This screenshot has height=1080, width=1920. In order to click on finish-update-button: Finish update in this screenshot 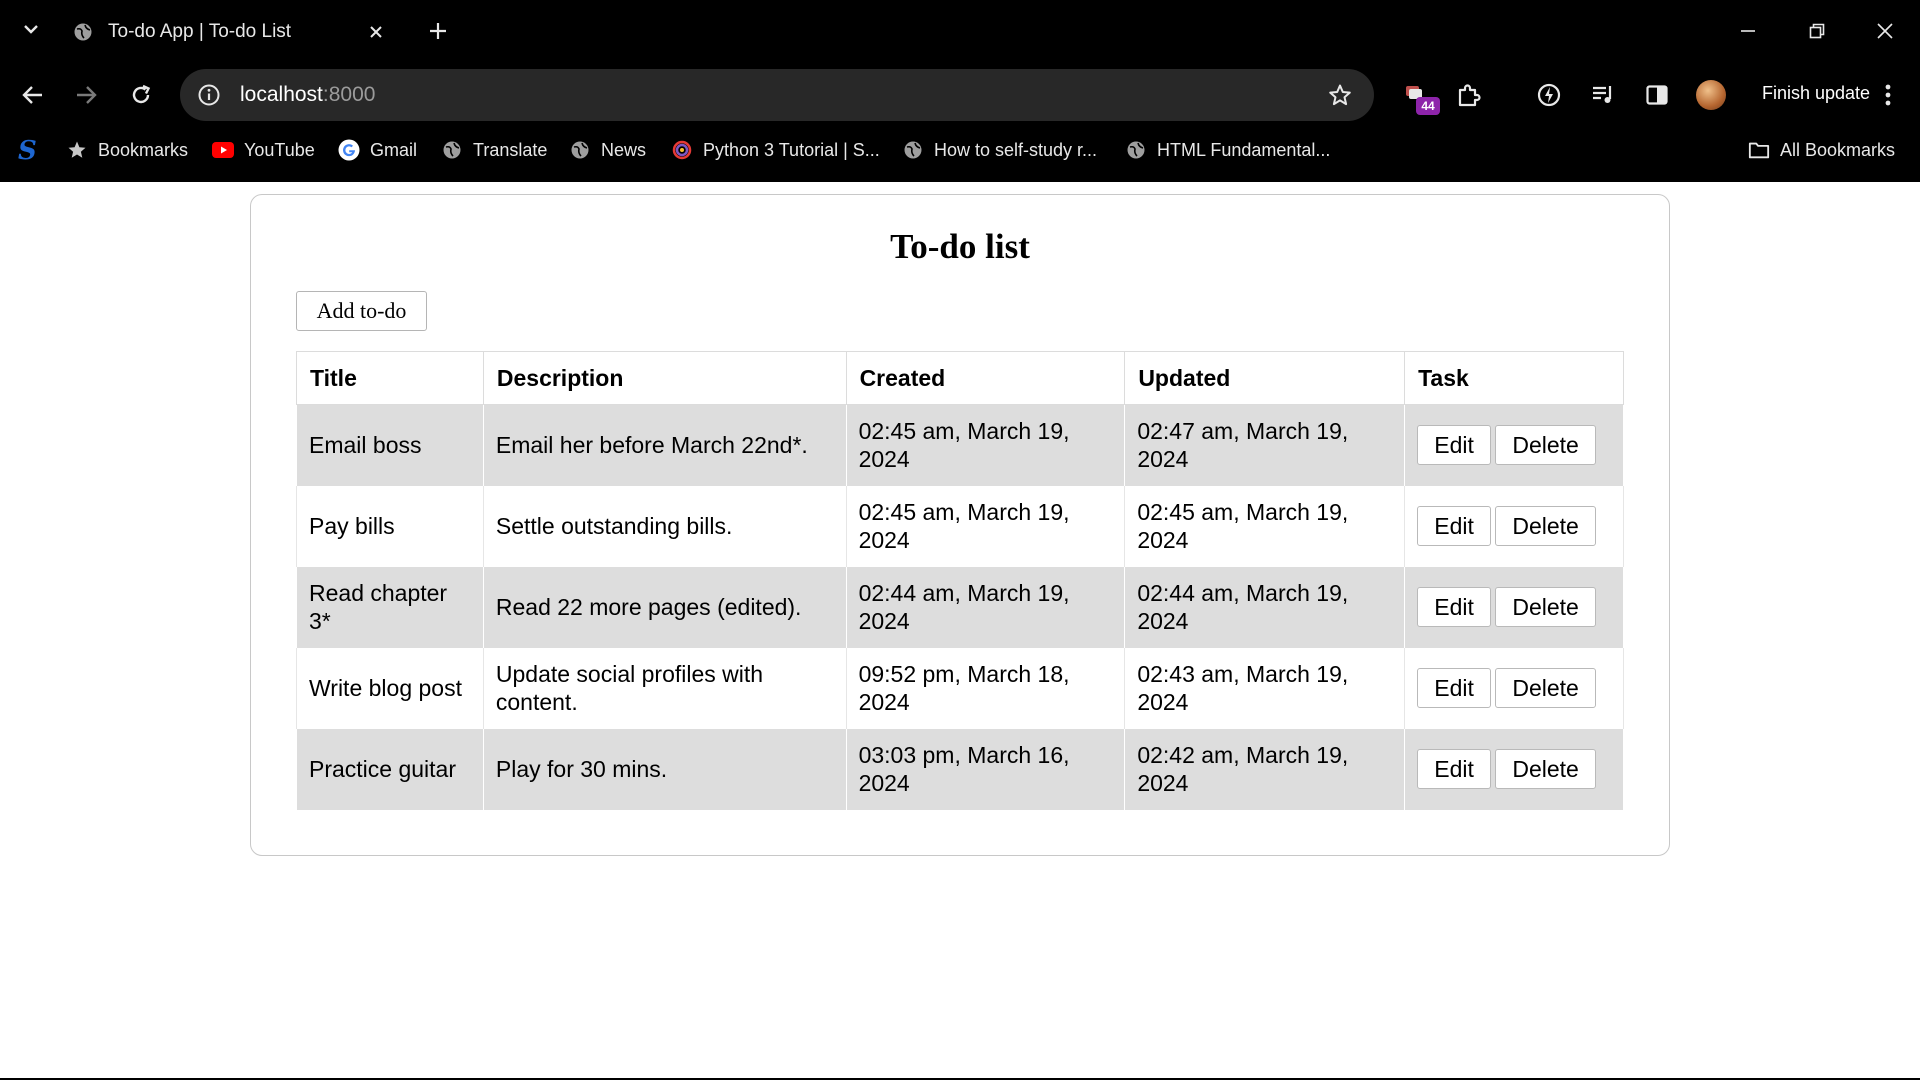, I will do `click(1816, 93)`.